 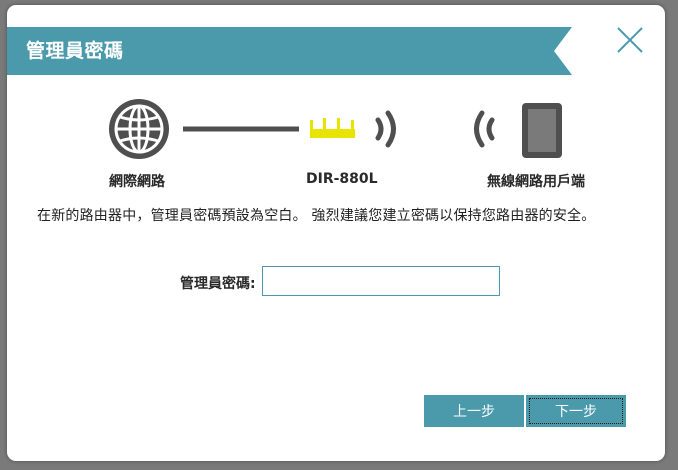 I want to click on internet-label: 網際網路, so click(x=137, y=182).